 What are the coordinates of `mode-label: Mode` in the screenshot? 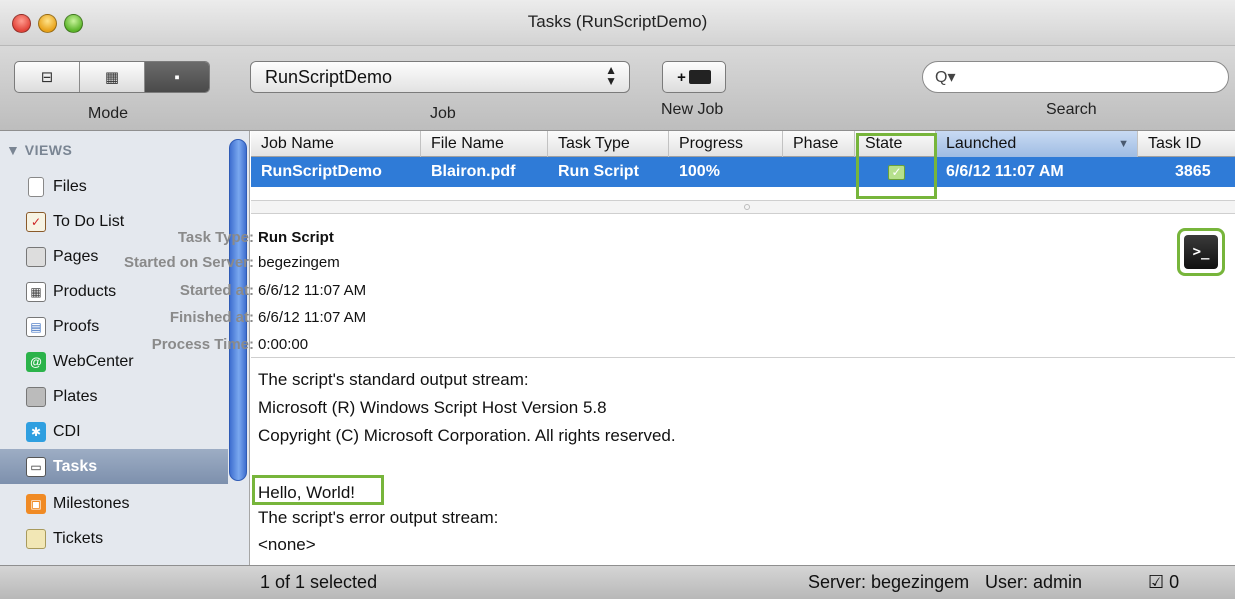 It's located at (108, 113).